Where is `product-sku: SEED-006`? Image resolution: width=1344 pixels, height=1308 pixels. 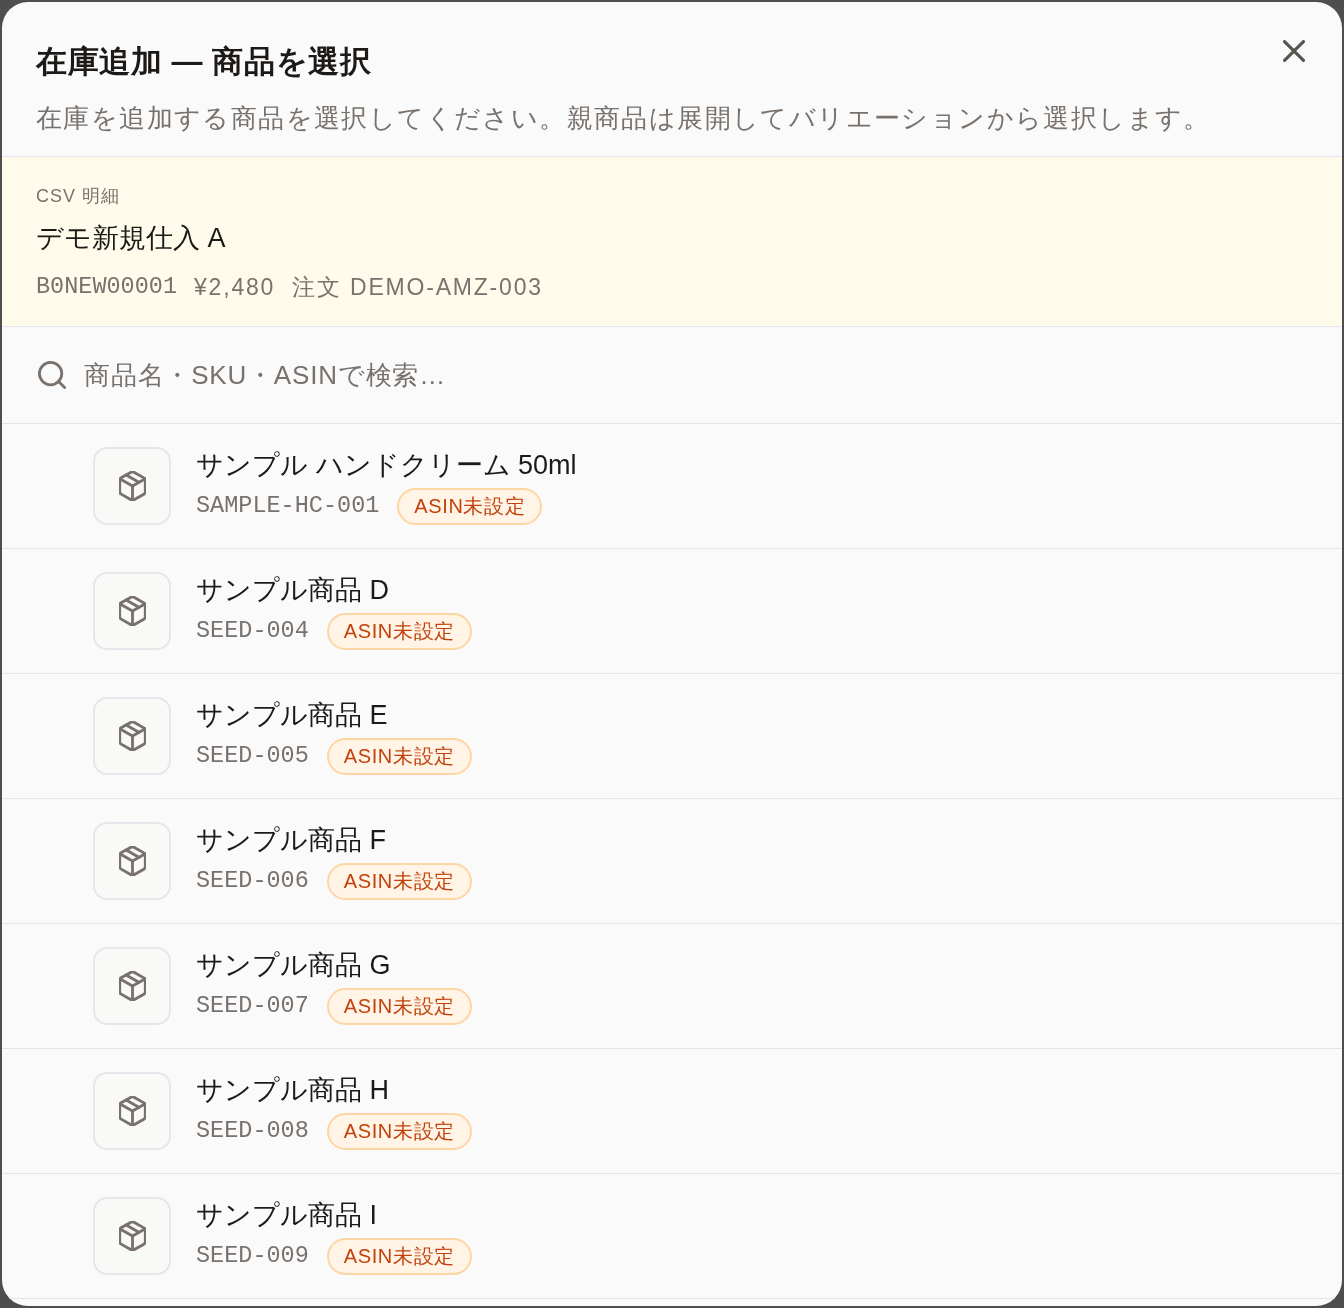
product-sku: SEED-006 is located at coordinates (252, 881).